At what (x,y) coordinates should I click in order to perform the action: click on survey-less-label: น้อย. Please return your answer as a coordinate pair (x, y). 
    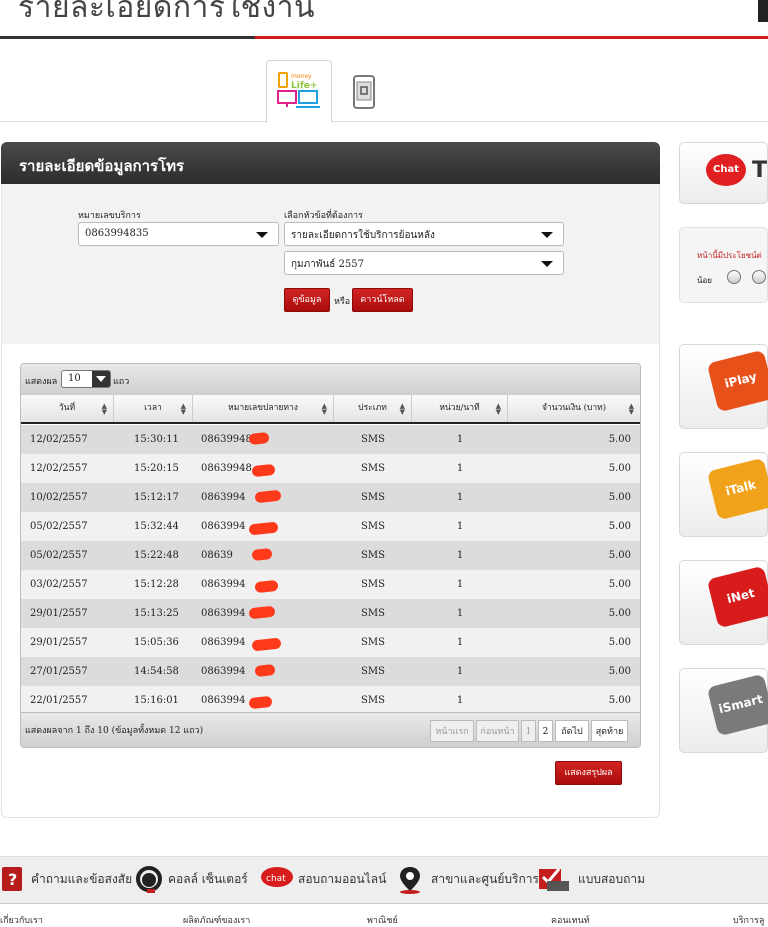
    Looking at the image, I should click on (704, 280).